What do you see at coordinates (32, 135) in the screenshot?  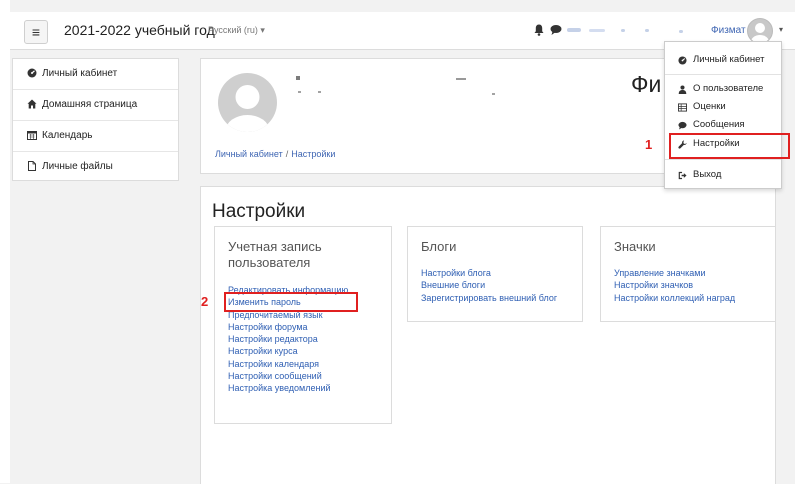 I see `calendar-icon` at bounding box center [32, 135].